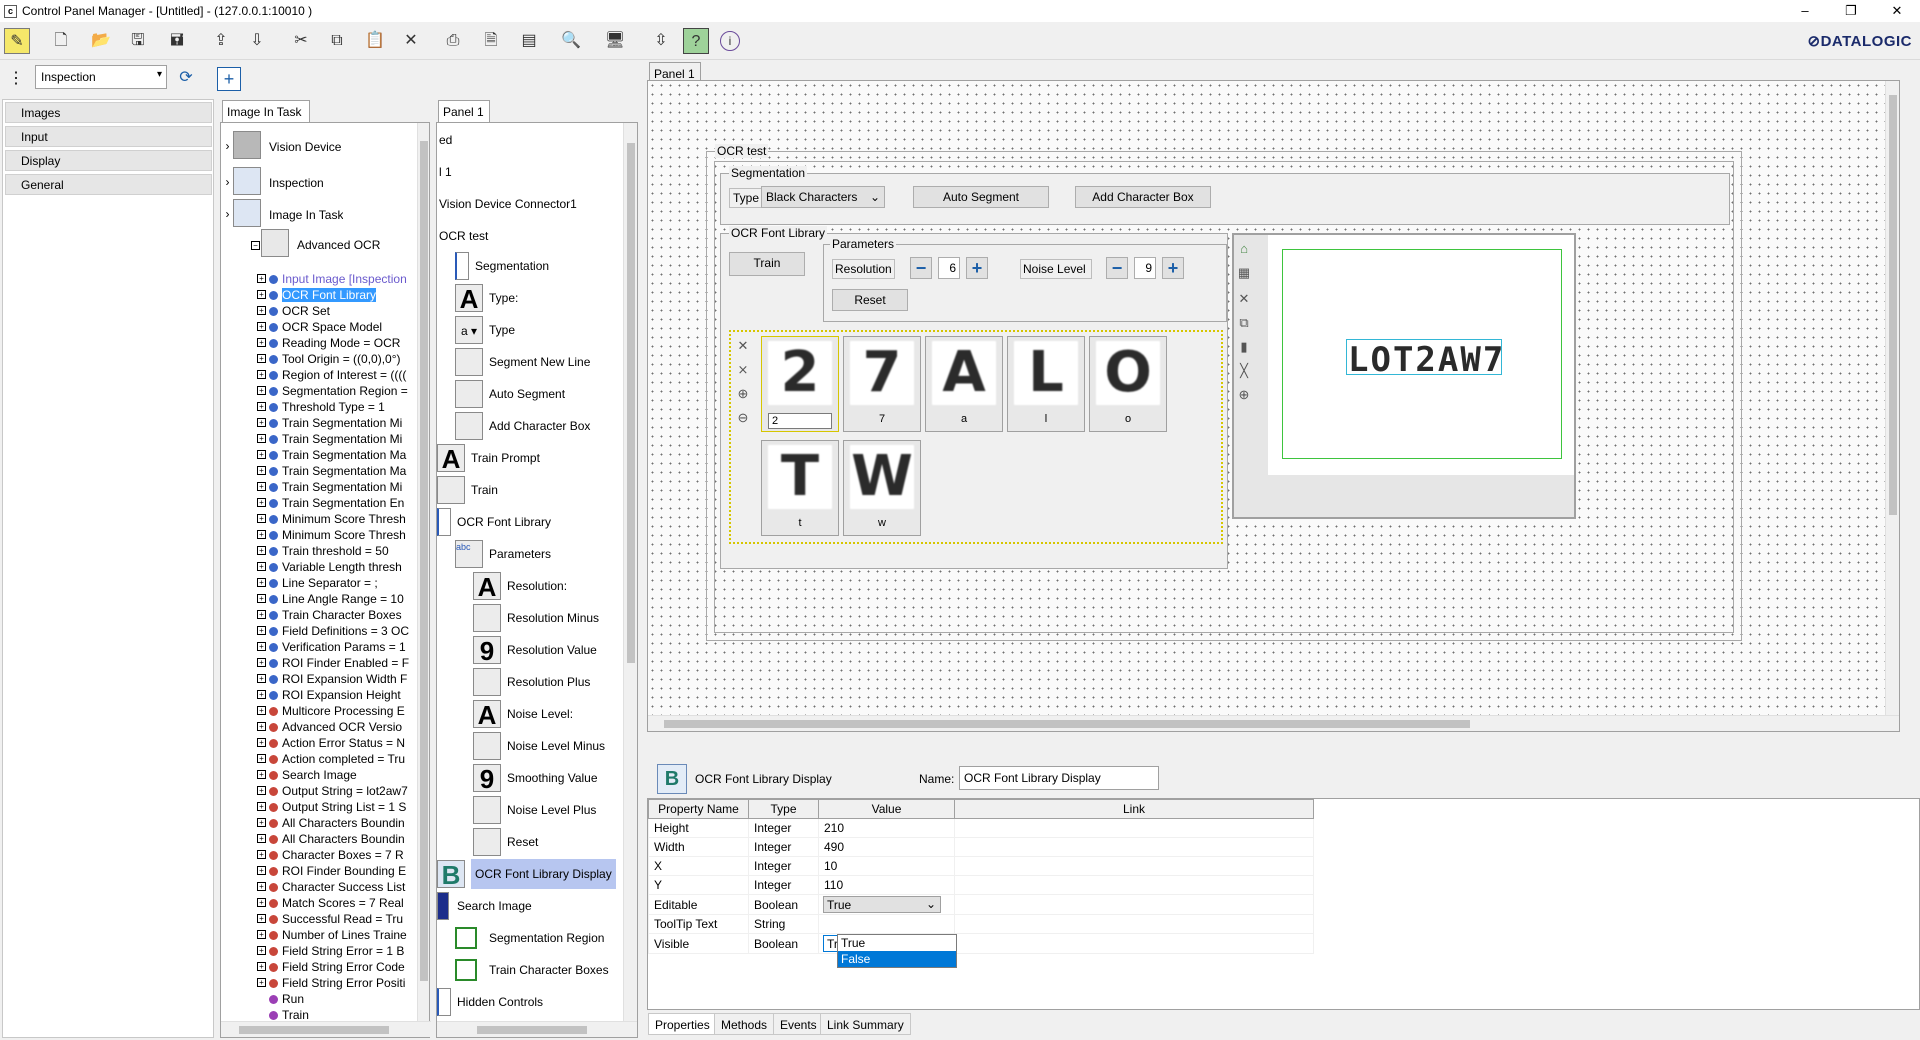 The image size is (1920, 1040). Describe the element at coordinates (548, 682) in the screenshot. I see `control-list-item: Resolution Plus` at that location.